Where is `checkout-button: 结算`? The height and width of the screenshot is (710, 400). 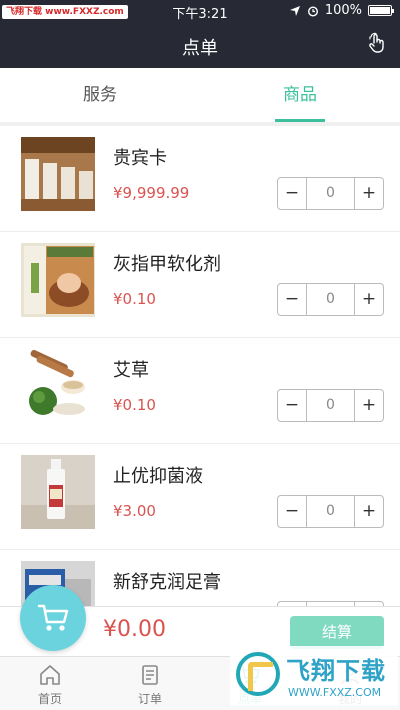
checkout-button: 结算 is located at coordinates (337, 632).